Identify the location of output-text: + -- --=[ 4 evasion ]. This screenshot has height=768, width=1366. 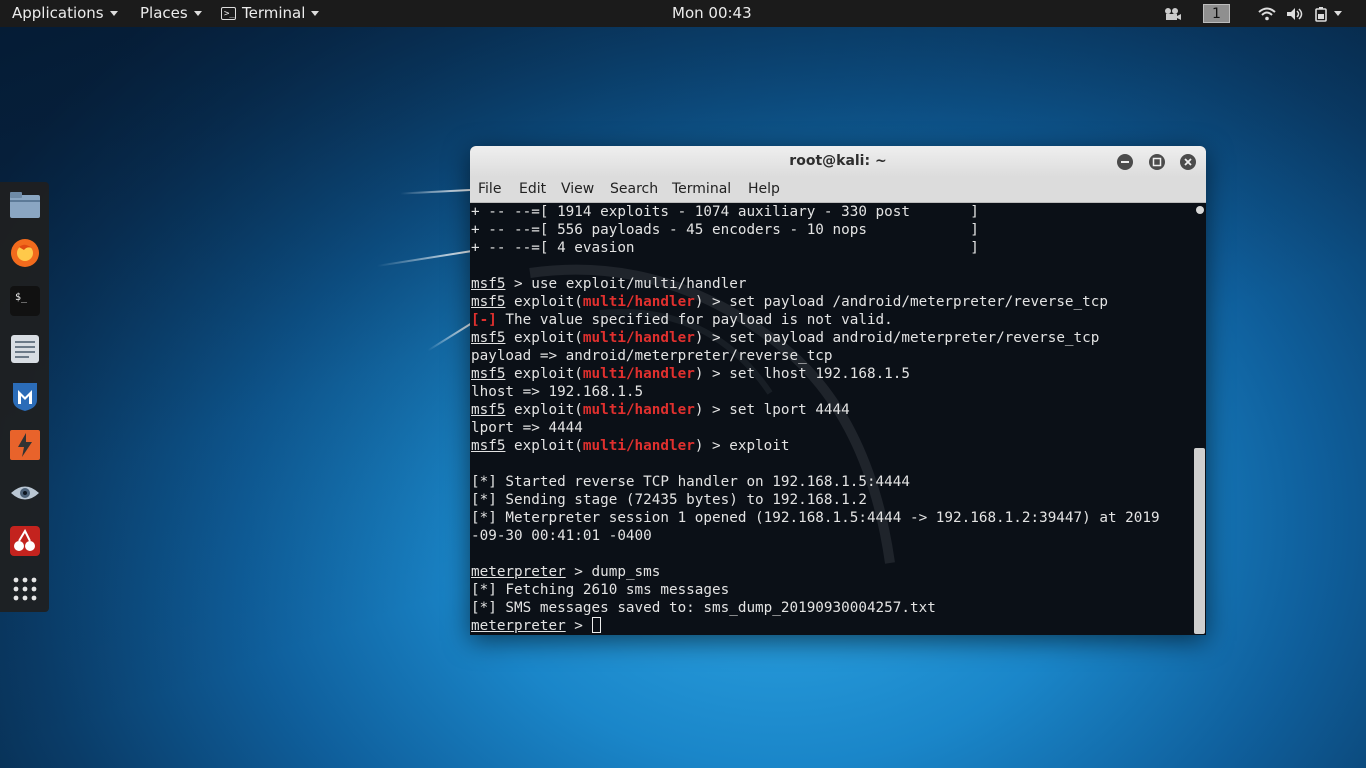
(725, 248).